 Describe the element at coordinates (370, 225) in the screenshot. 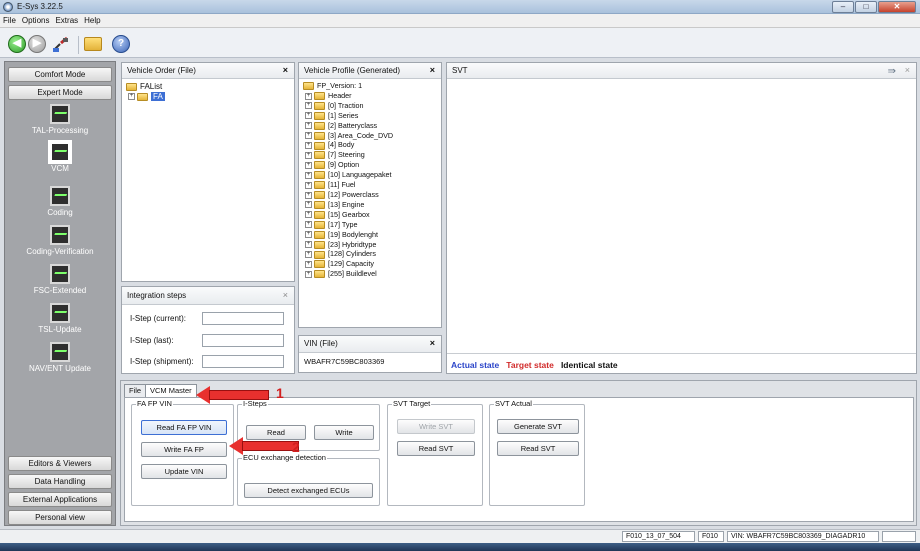

I see `tree-node-profile-item: + [17] Type` at that location.